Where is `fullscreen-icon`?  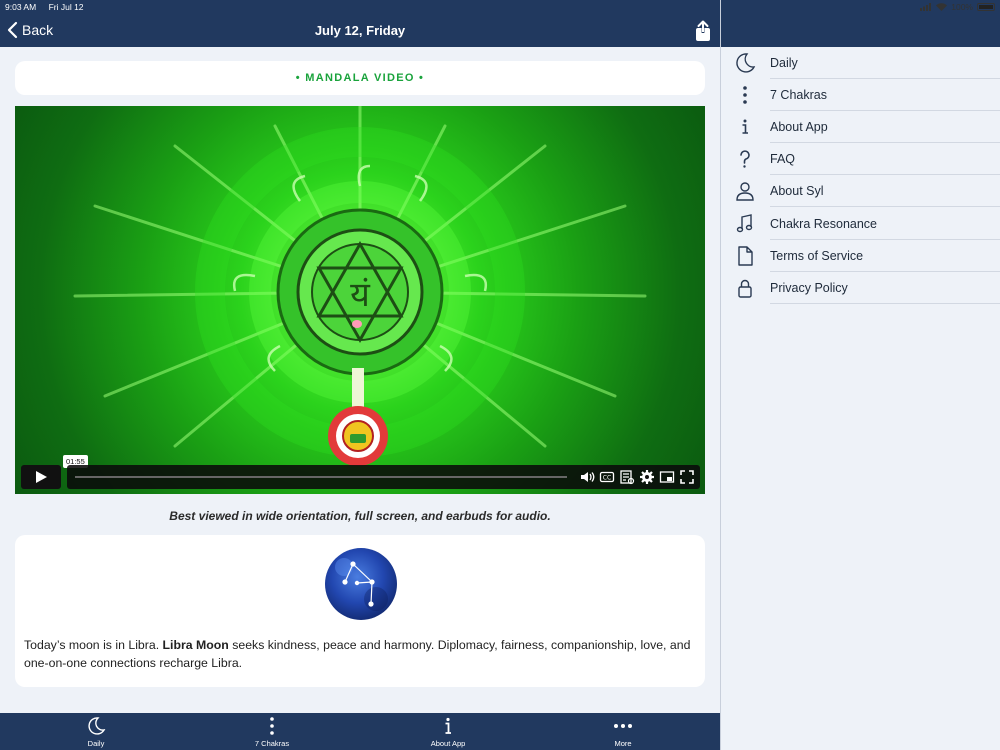
fullscreen-icon is located at coordinates (687, 477).